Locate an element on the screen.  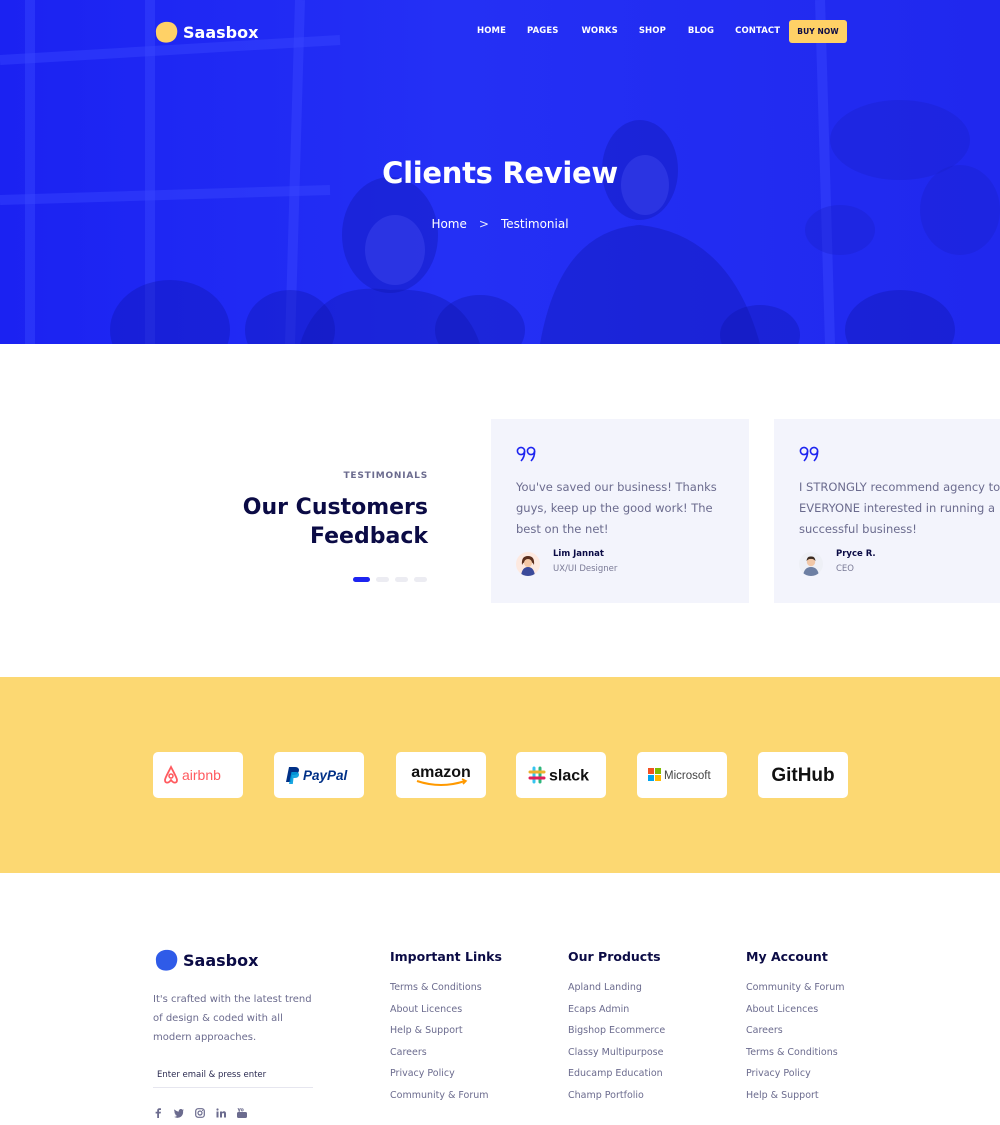
testimonial-author: Lim Jannat is located at coordinates (578, 554).